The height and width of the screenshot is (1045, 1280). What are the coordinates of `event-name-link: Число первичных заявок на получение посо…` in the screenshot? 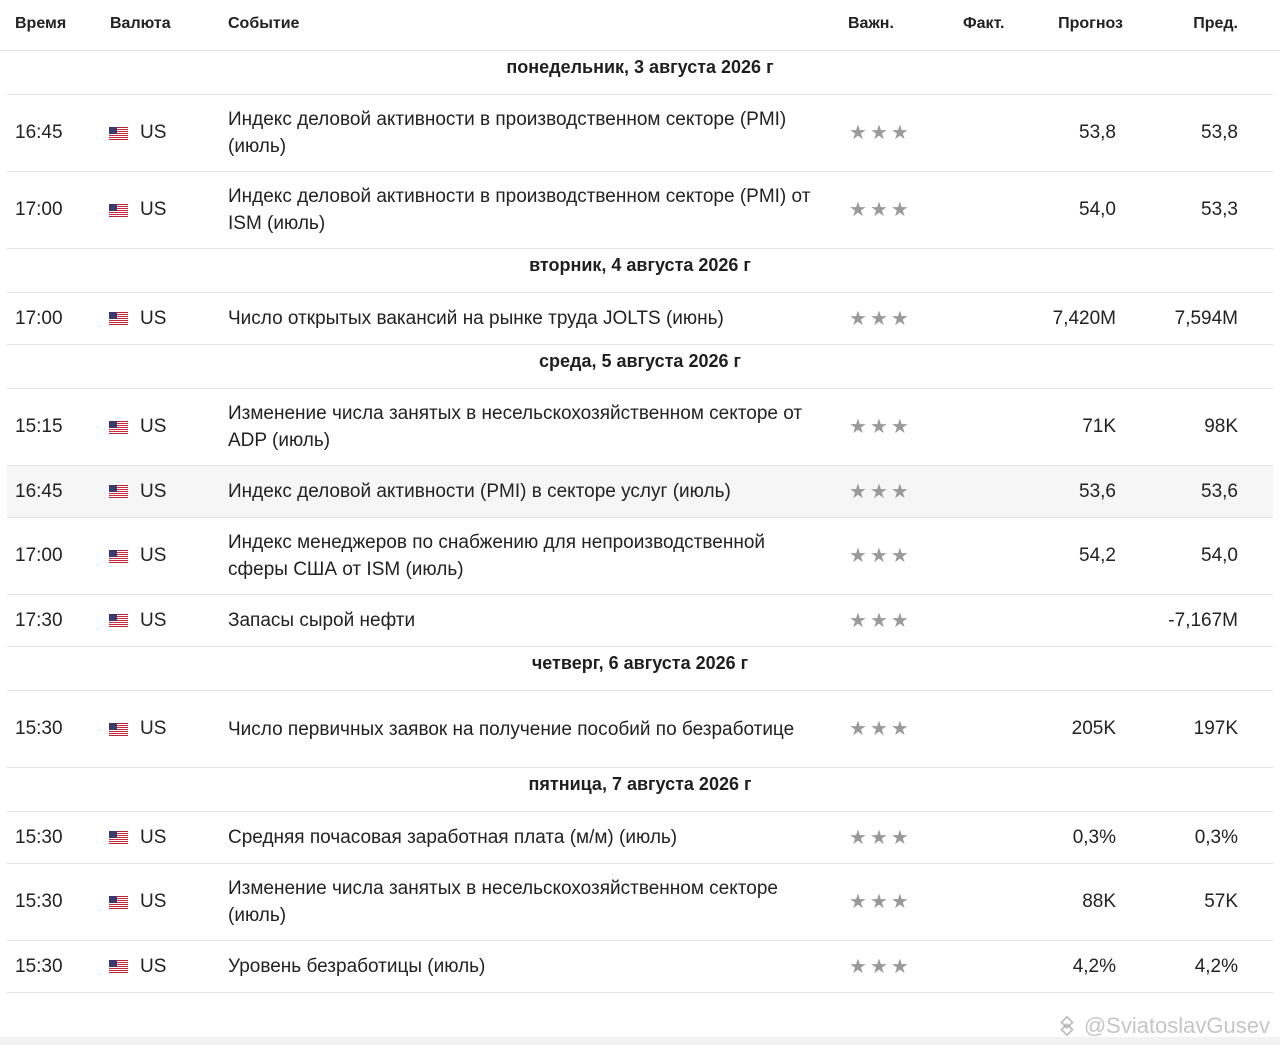 It's located at (511, 729).